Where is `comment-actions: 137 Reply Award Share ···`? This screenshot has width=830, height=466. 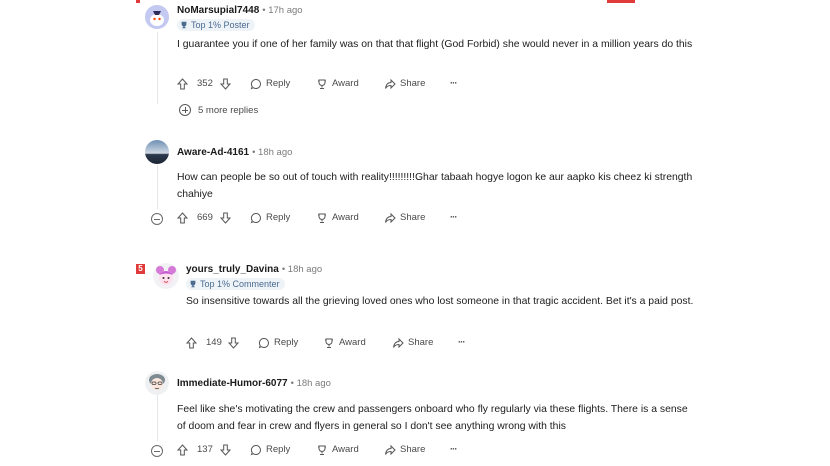 comment-actions: 137 Reply Award Share ··· is located at coordinates (387, 450).